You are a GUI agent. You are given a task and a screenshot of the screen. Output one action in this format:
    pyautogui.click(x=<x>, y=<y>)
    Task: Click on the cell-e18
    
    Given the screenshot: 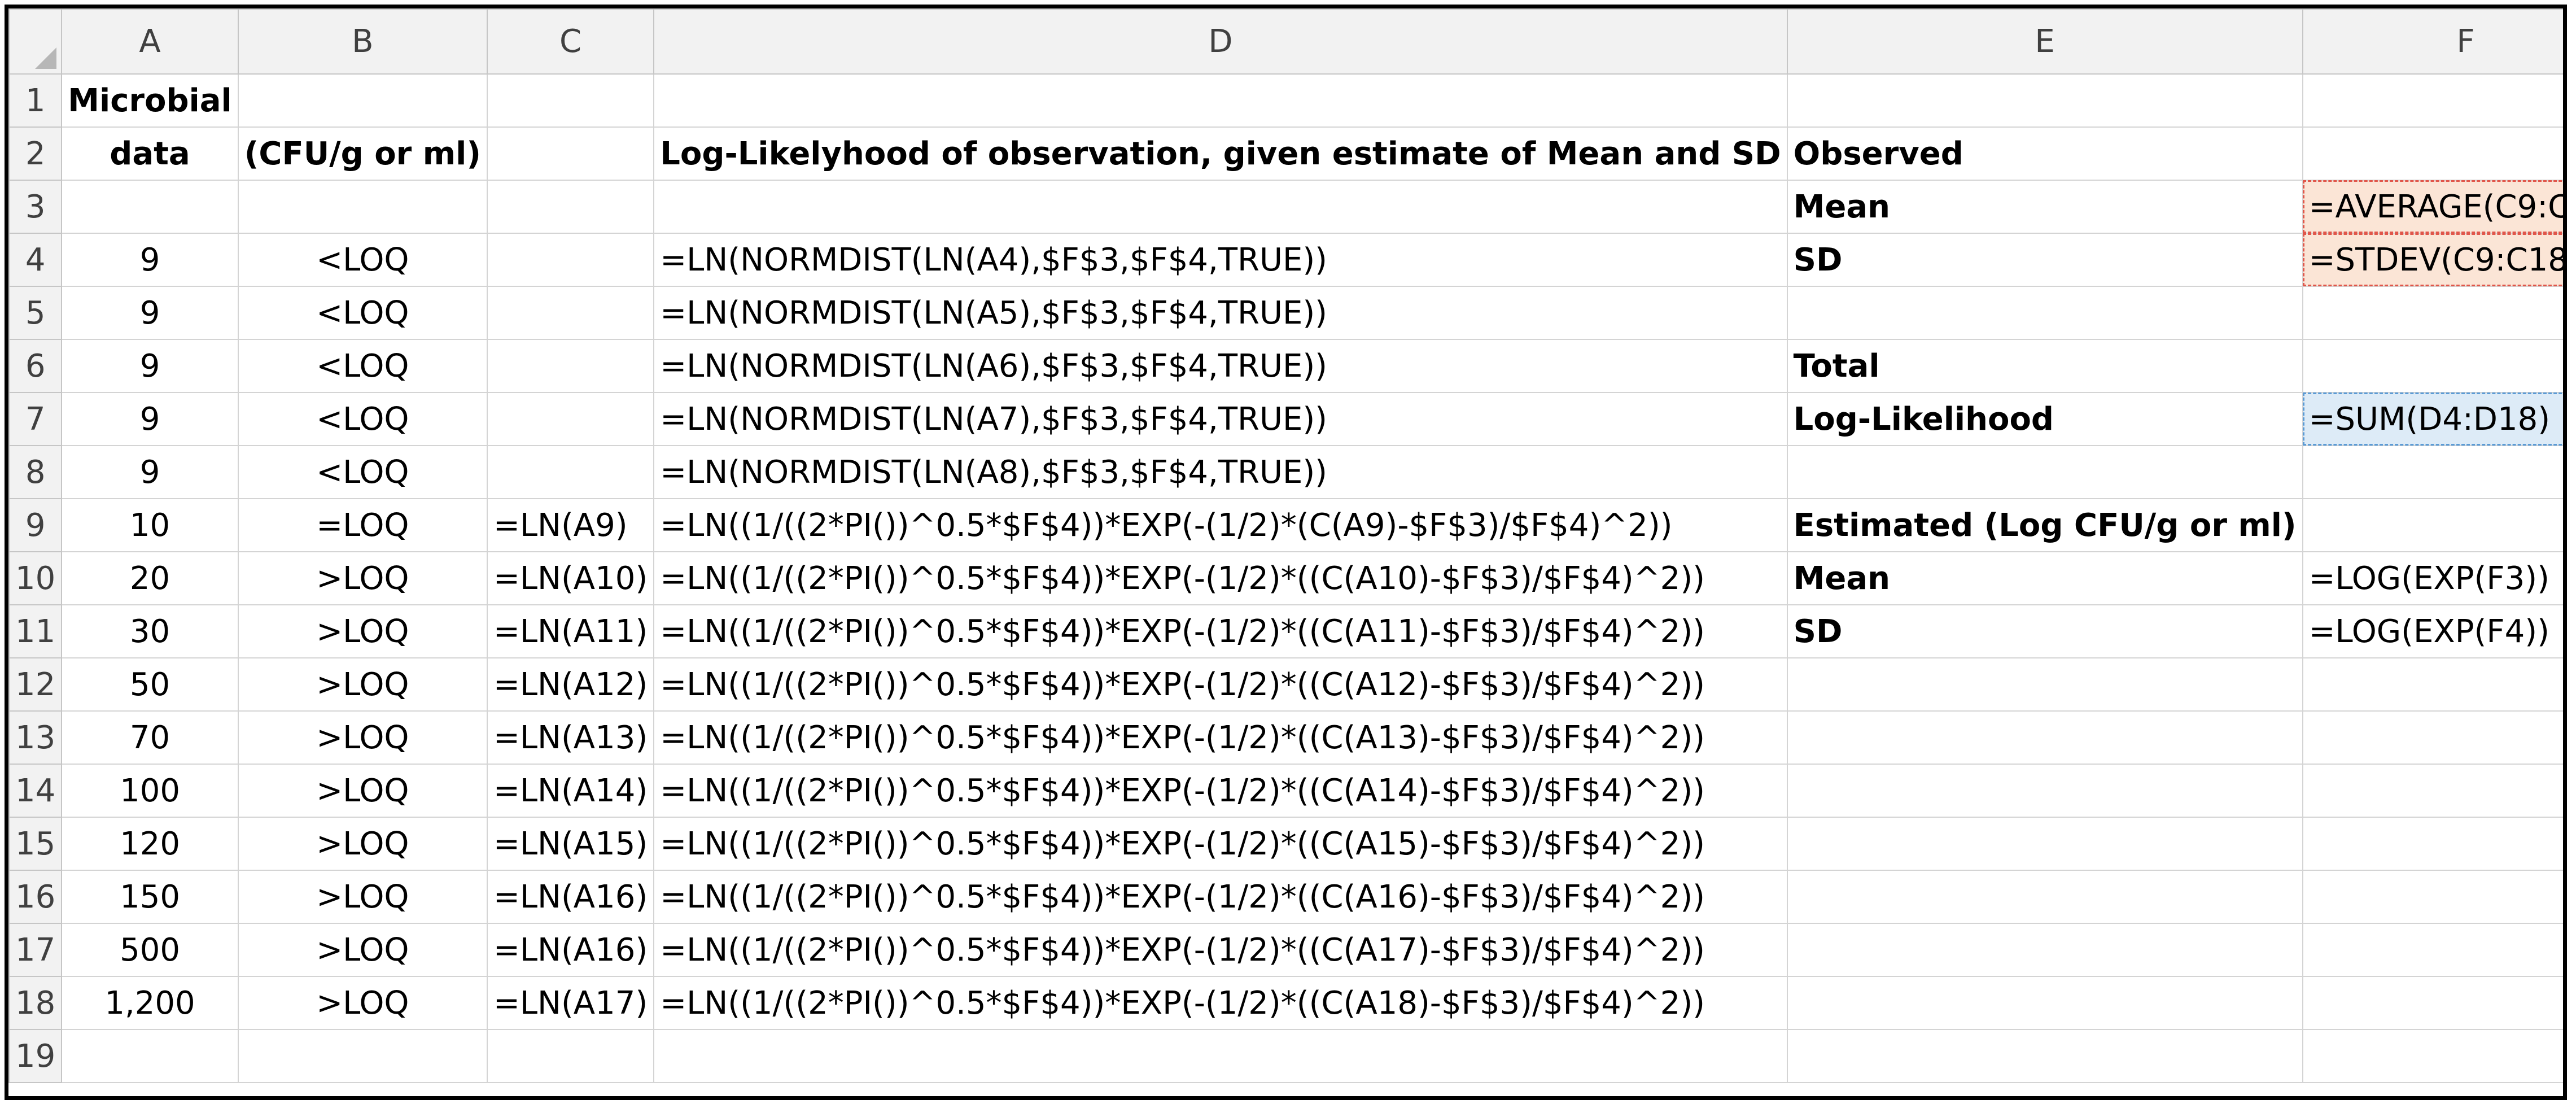 What is the action you would take?
    pyautogui.click(x=2044, y=1003)
    